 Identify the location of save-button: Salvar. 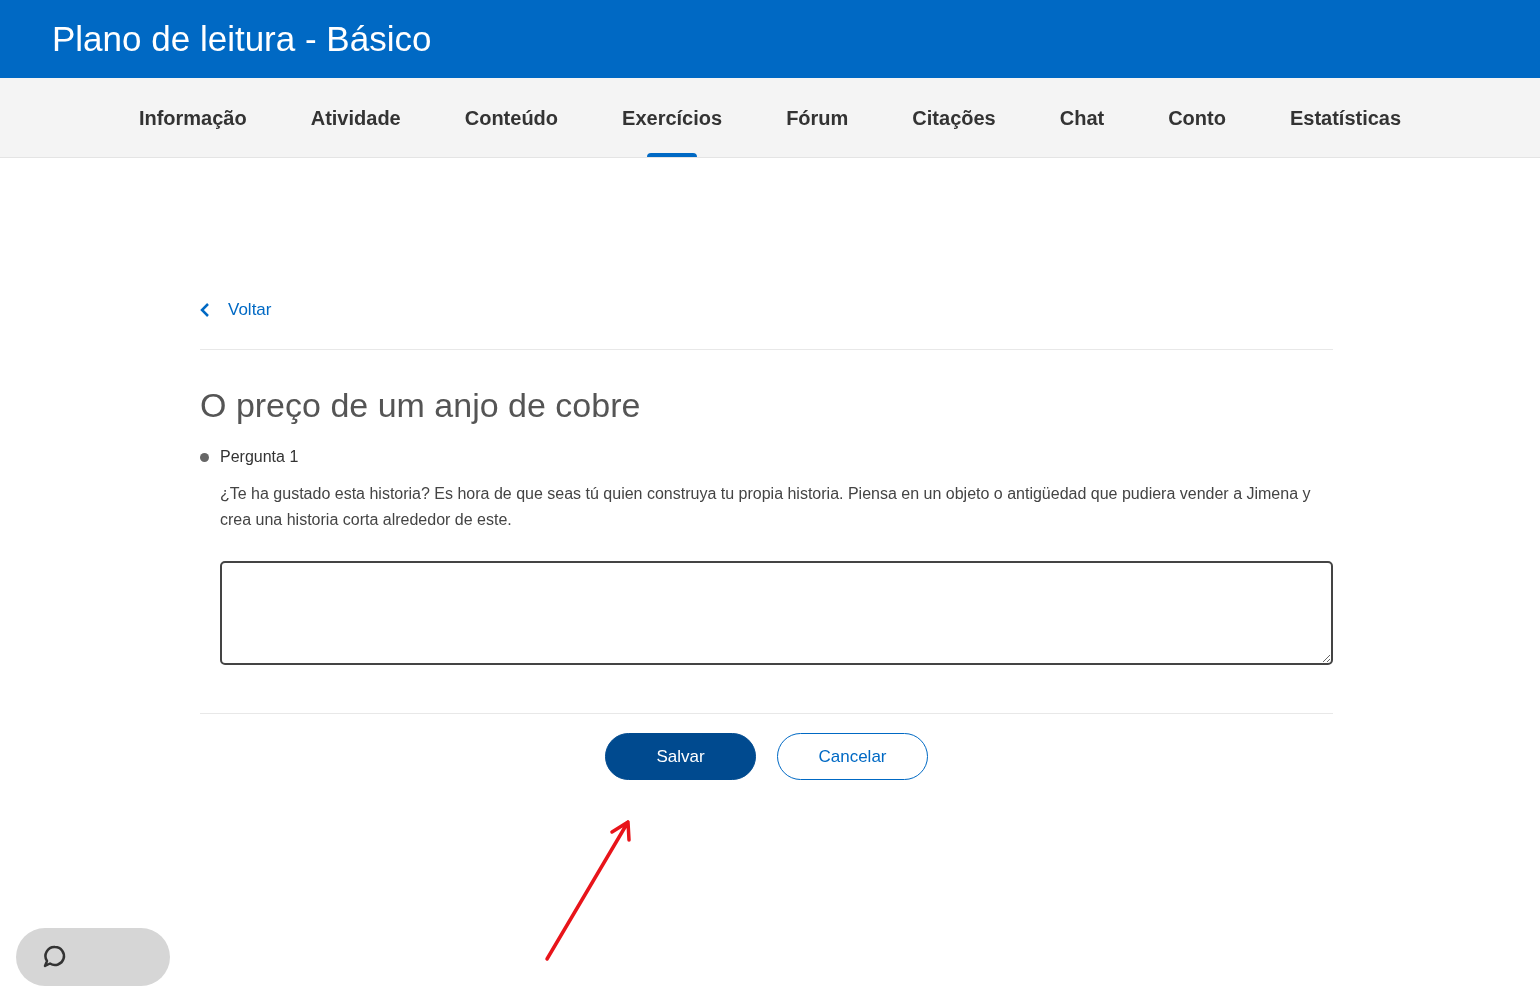
(680, 756).